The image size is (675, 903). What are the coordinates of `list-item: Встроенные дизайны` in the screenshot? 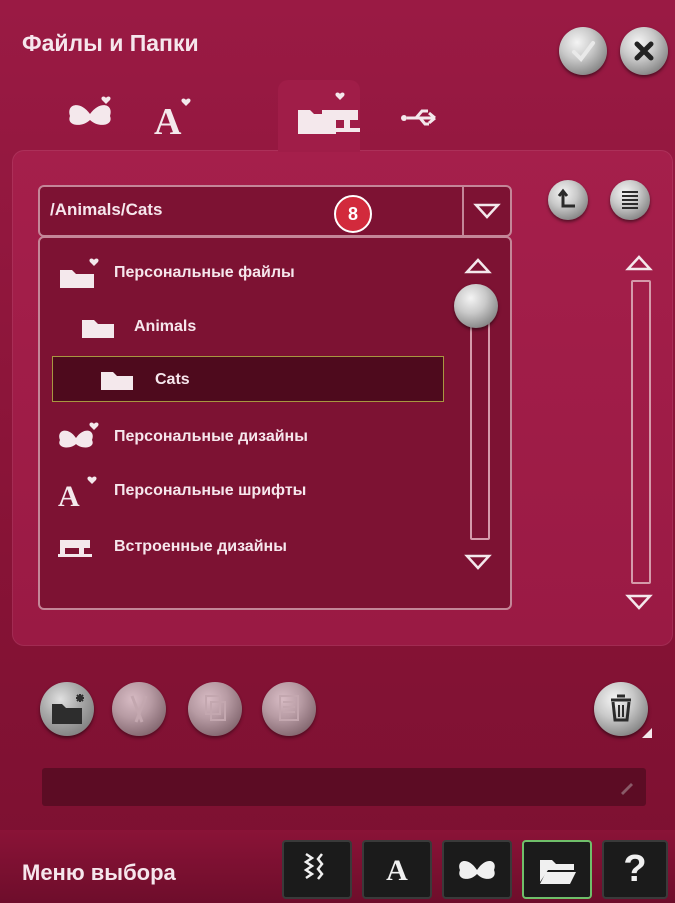 It's located at (251, 546).